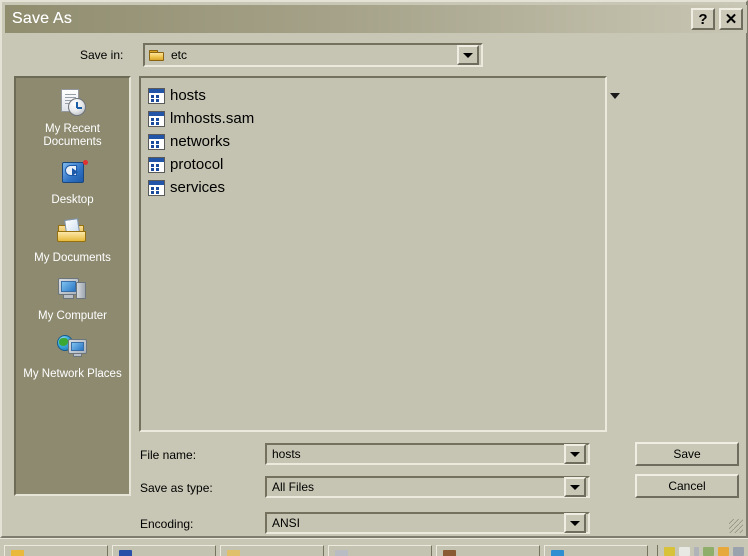  I want to click on place-label: My Documents, so click(72, 258).